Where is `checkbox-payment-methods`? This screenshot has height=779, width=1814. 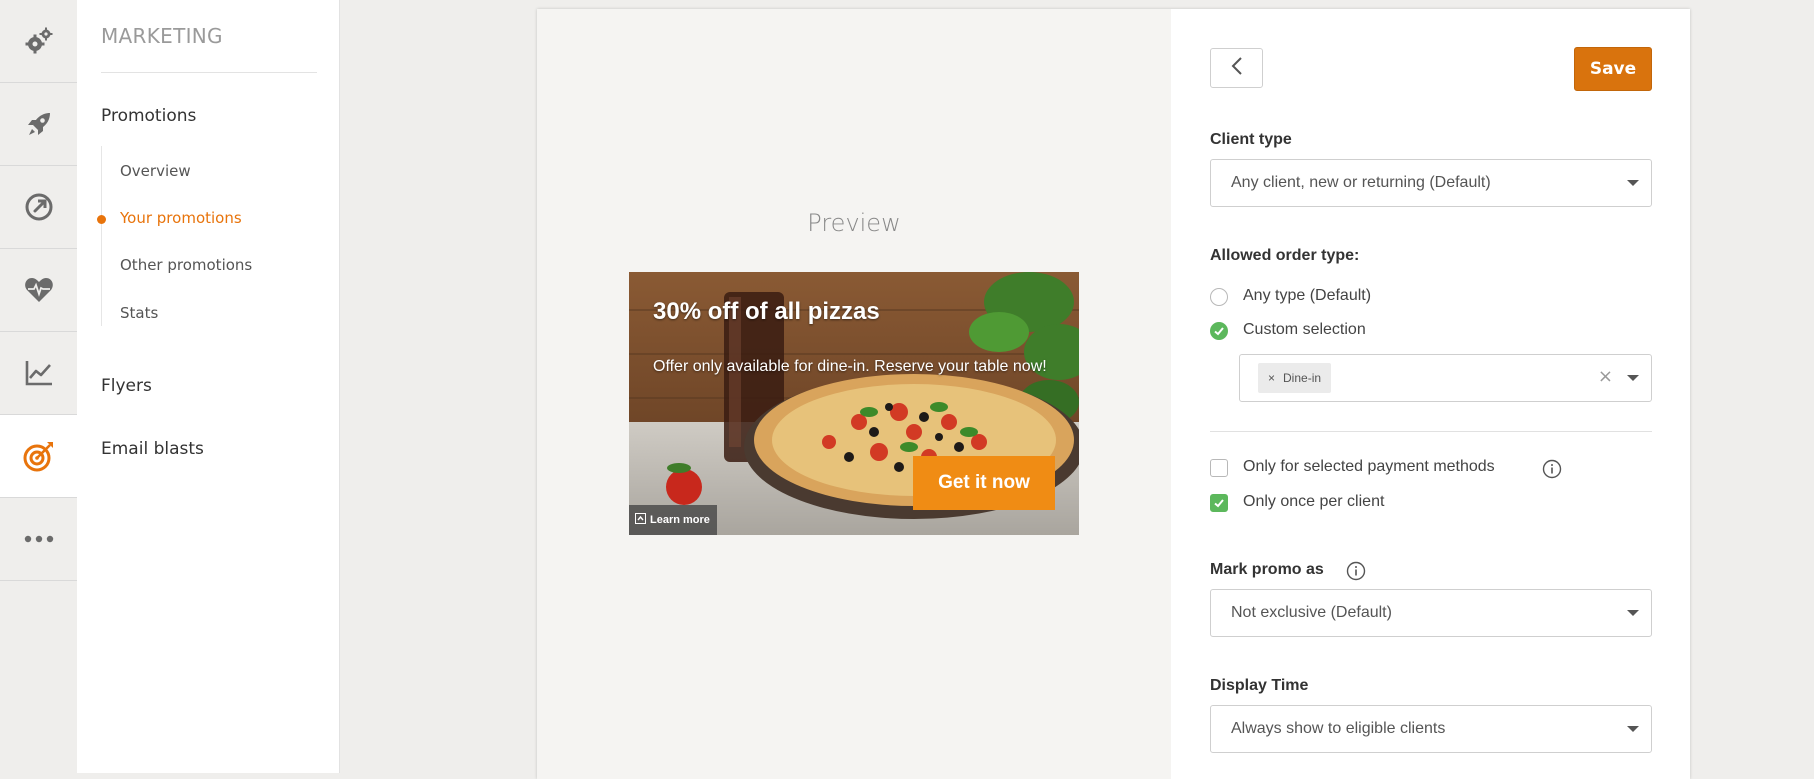
checkbox-payment-methods is located at coordinates (1219, 468).